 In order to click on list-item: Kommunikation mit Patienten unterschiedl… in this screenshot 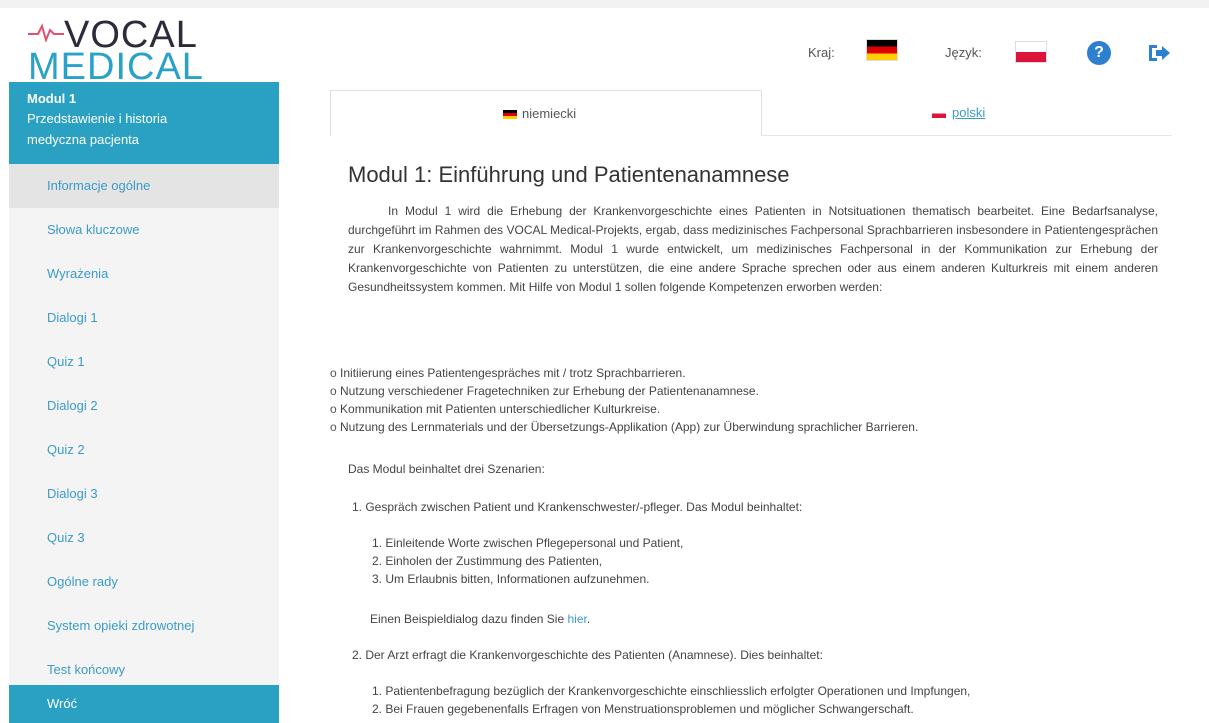, I will do `click(624, 409)`.